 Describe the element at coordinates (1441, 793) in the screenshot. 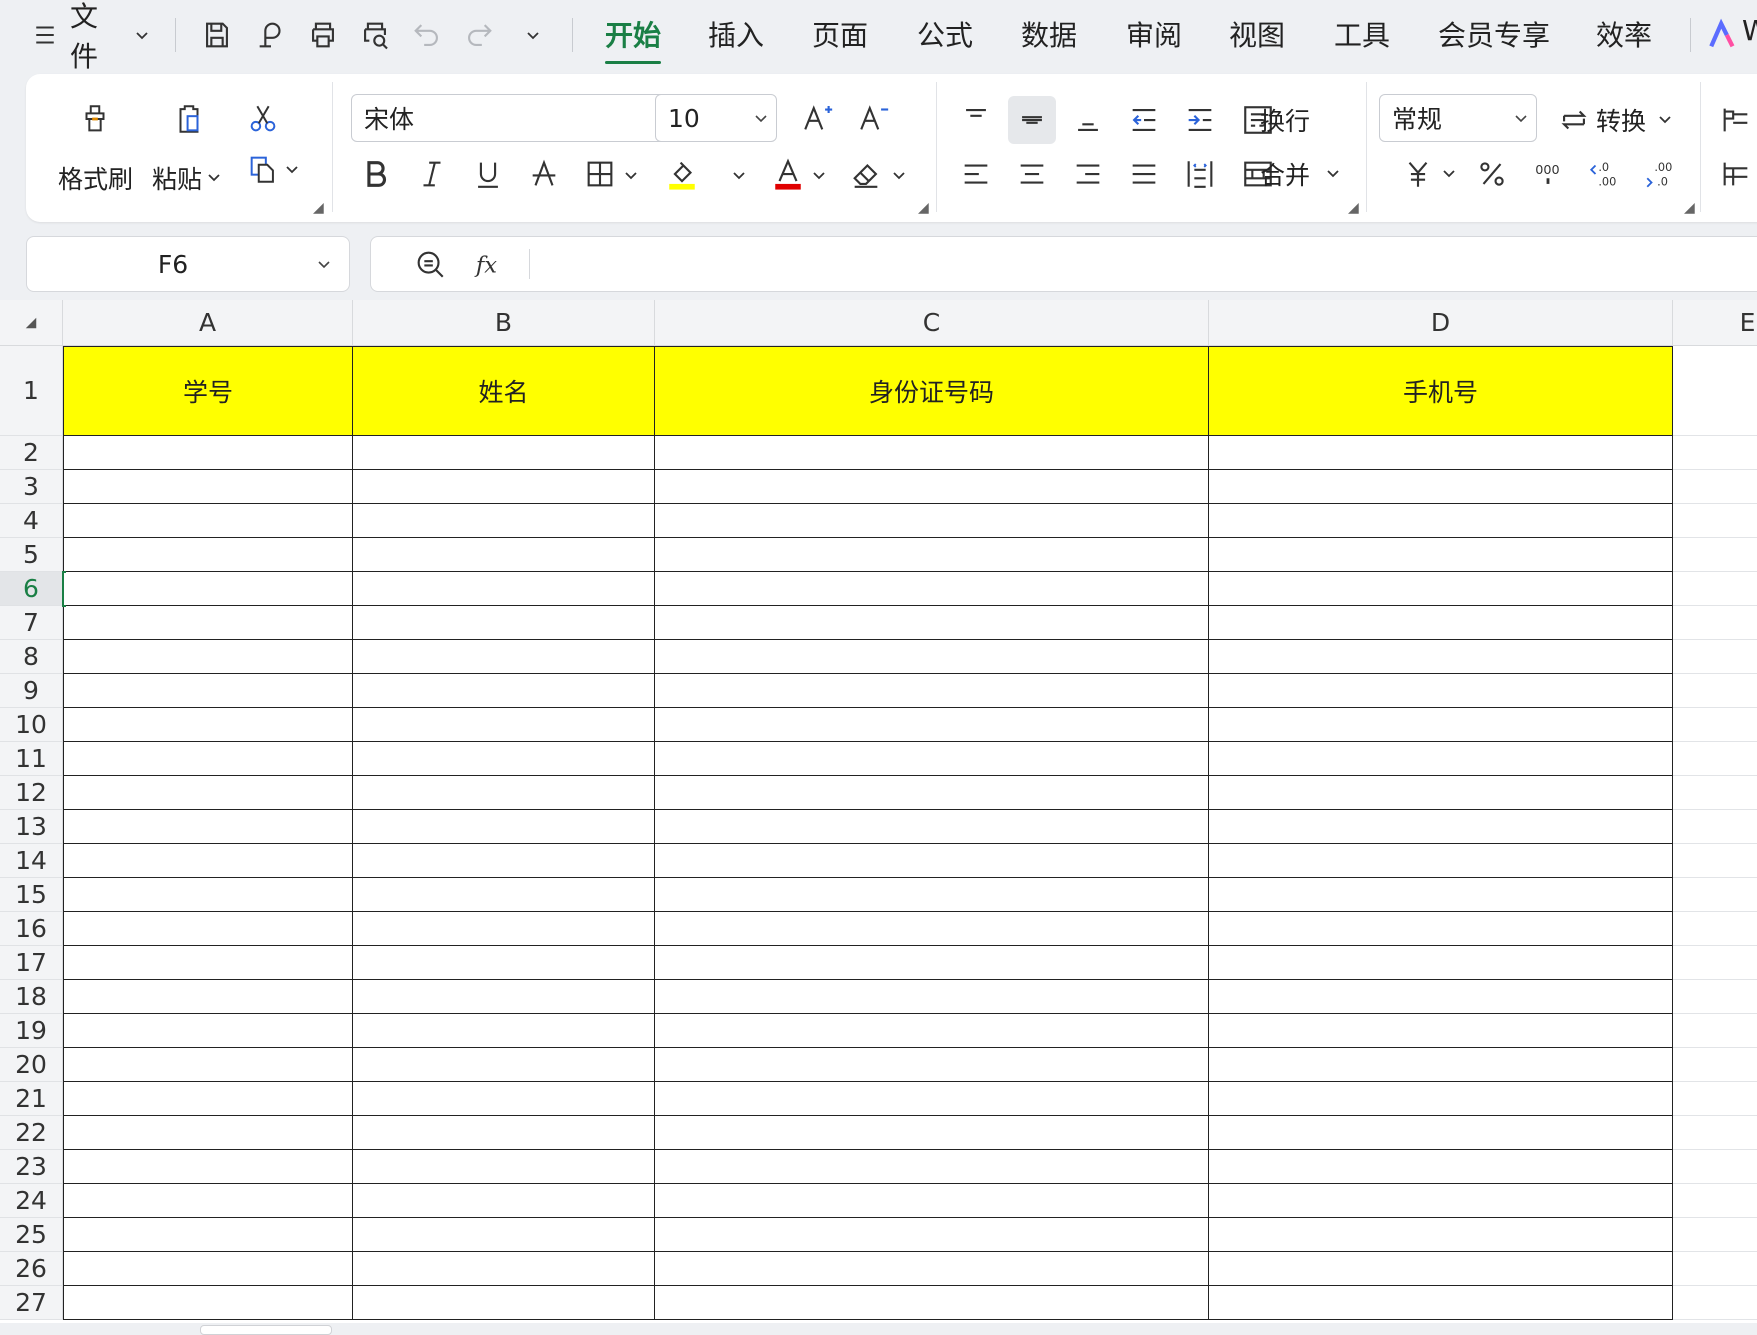

I see `cell-d12` at that location.